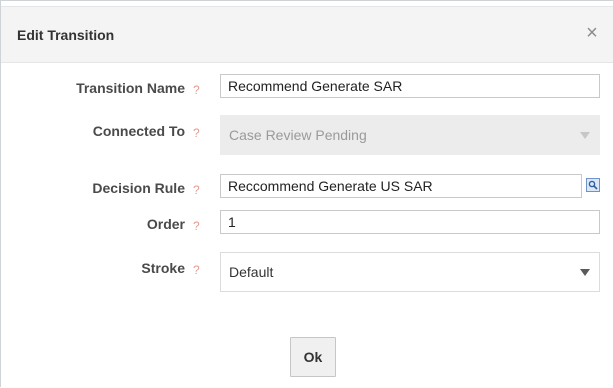  What do you see at coordinates (410, 86) in the screenshot?
I see `transition-name-input: Recommend Generate SAR` at bounding box center [410, 86].